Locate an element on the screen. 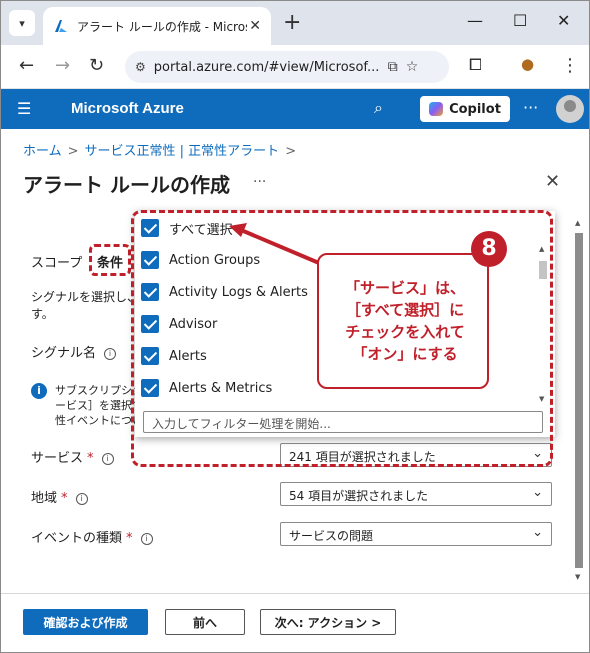 This screenshot has width=590, height=653. profile-icon: ● is located at coordinates (527, 64).